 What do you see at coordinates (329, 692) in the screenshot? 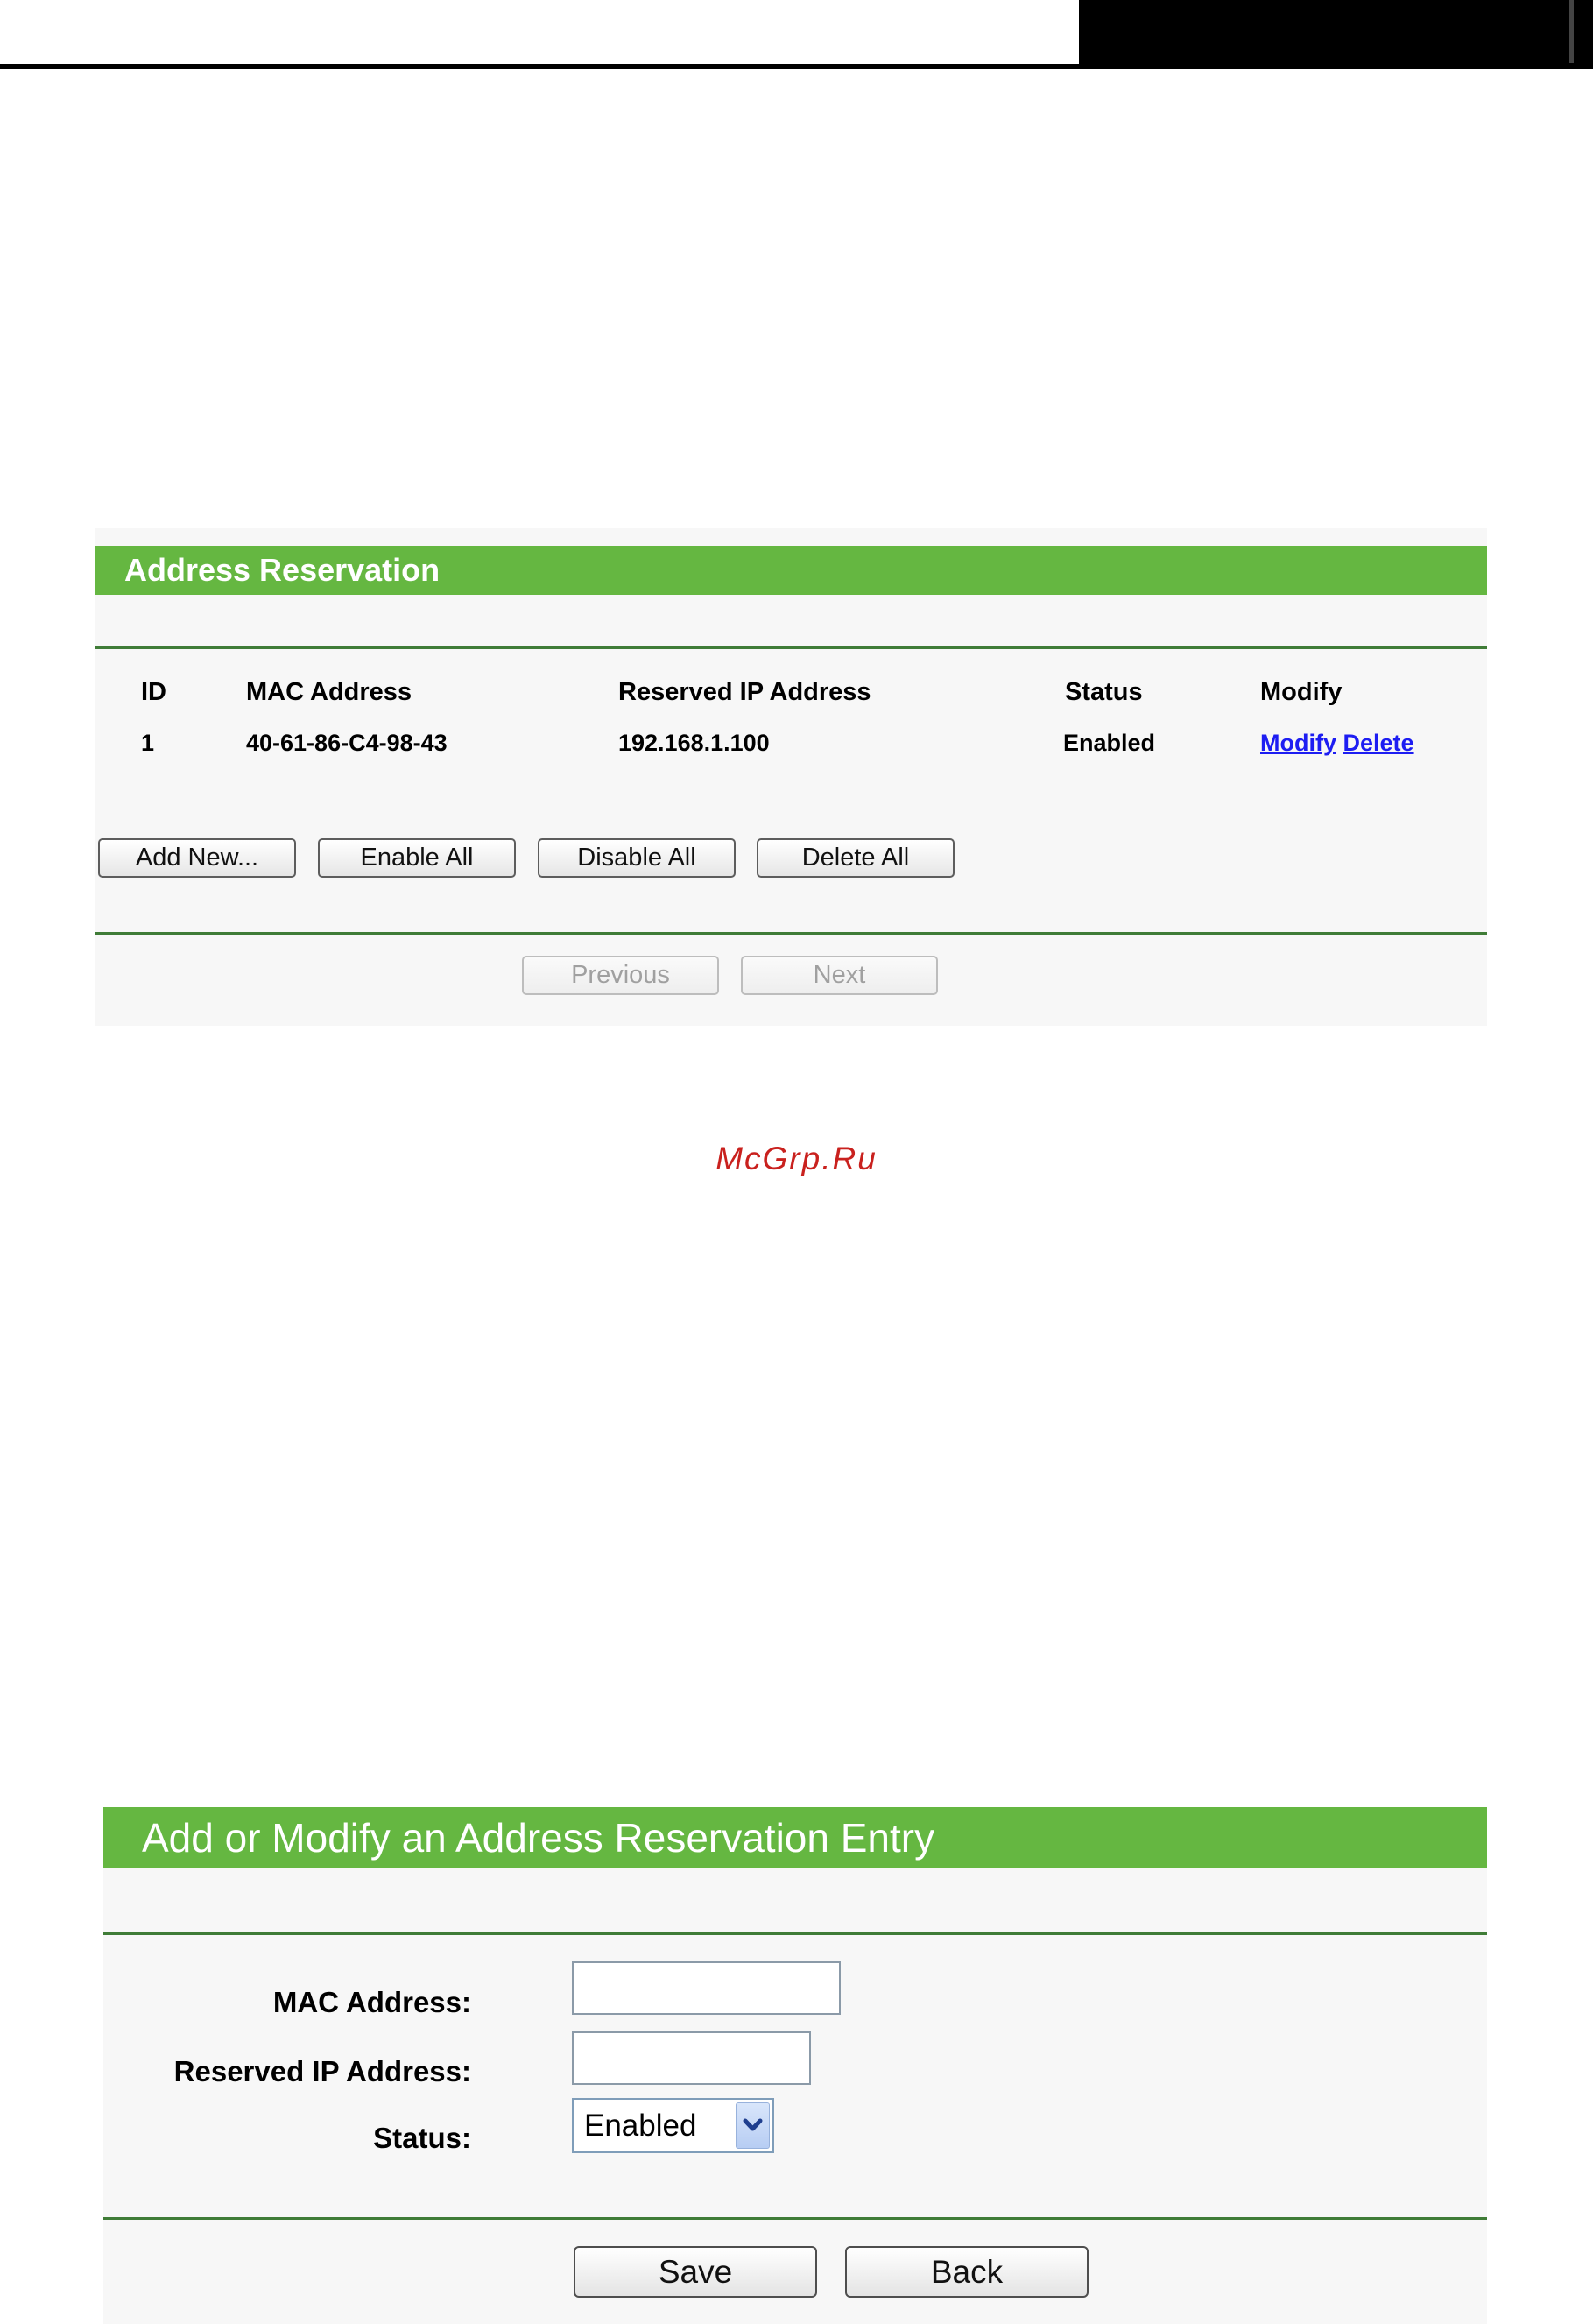
I see `column-header-mac: MAC Address` at bounding box center [329, 692].